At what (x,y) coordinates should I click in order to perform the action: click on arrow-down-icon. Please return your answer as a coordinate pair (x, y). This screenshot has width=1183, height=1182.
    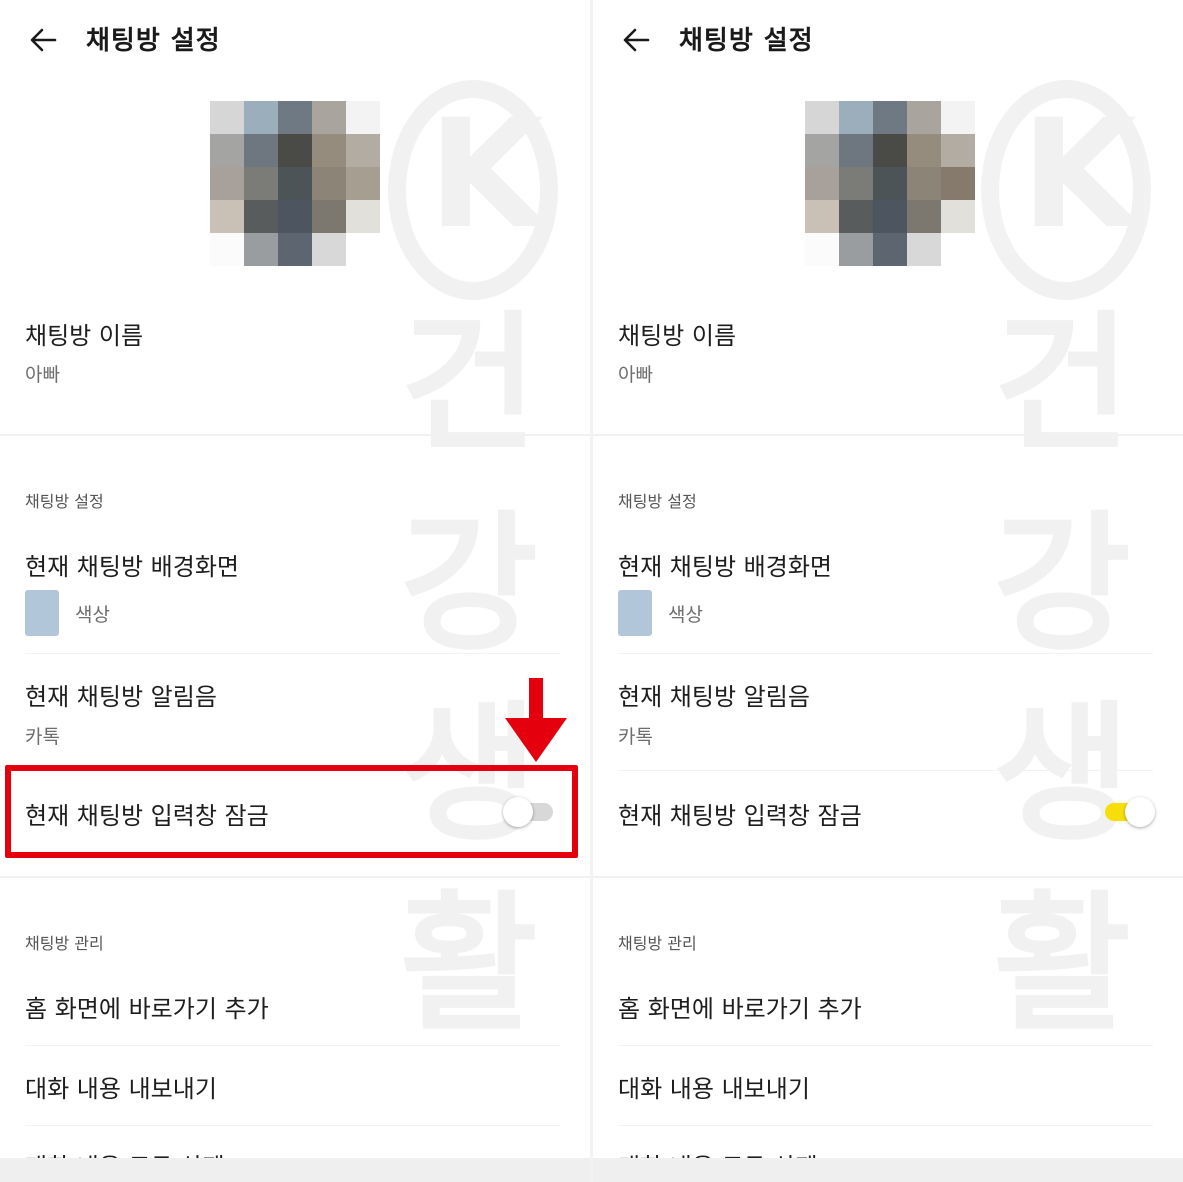
    Looking at the image, I should click on (536, 720).